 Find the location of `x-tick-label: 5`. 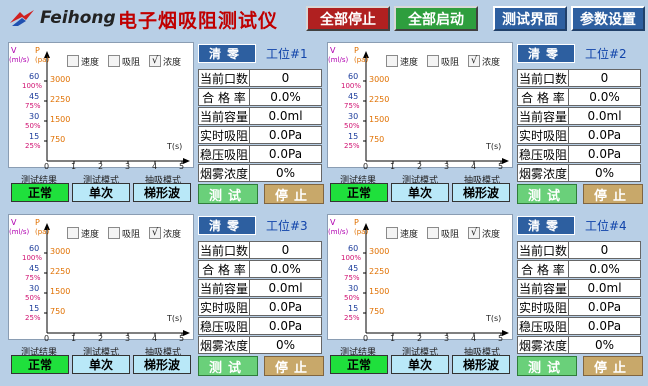

x-tick-label: 5 is located at coordinates (500, 337).